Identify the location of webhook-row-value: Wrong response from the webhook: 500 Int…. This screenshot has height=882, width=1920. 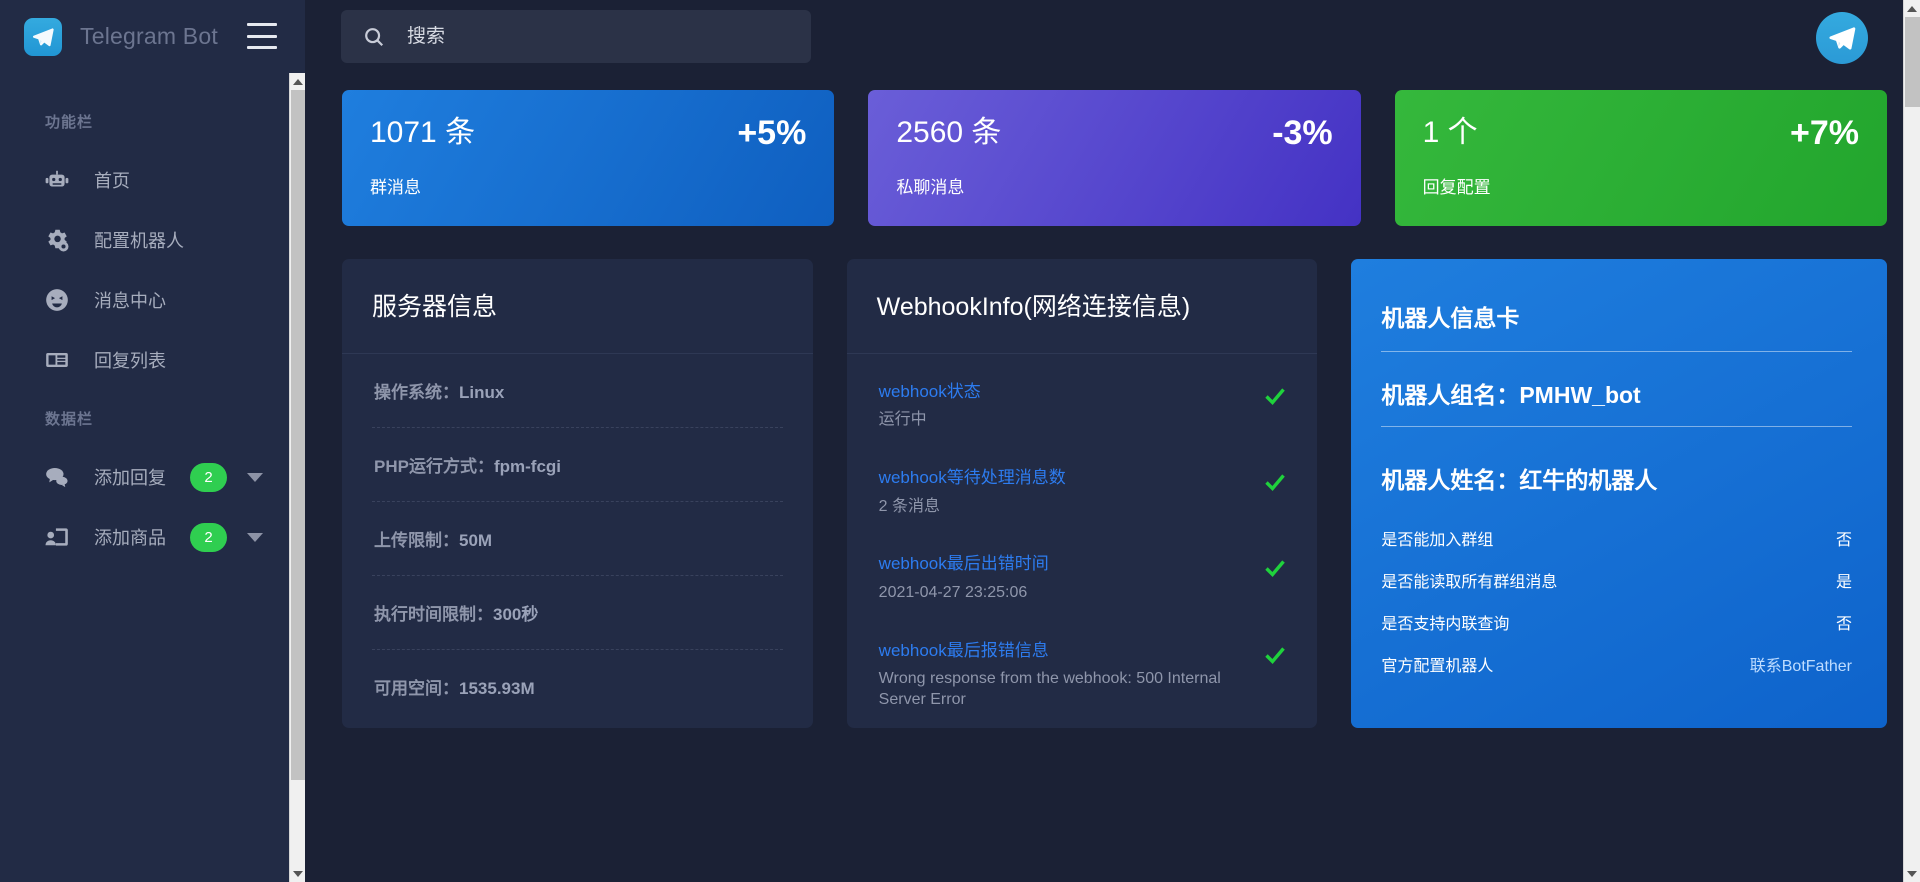
(1049, 689).